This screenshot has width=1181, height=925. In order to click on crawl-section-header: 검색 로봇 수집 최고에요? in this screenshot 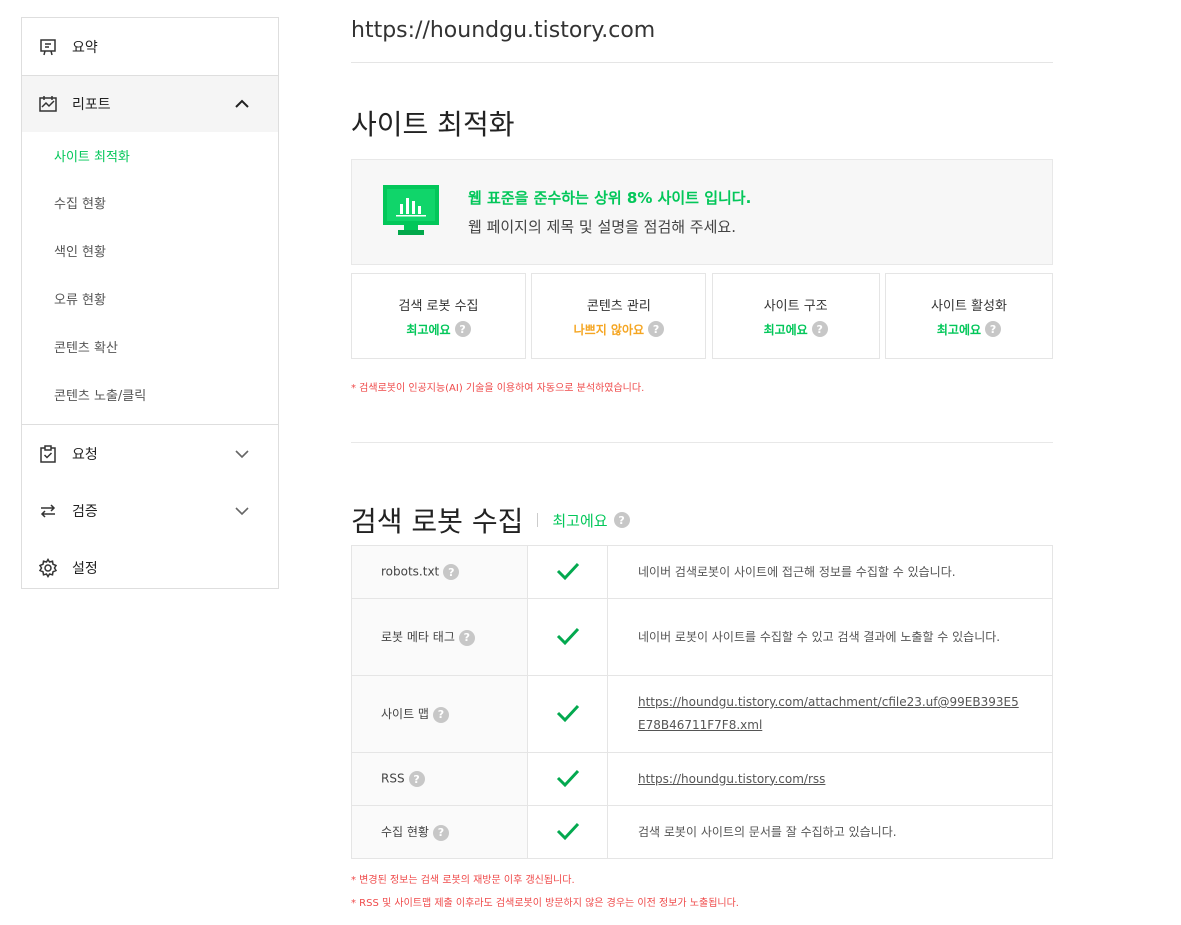, I will do `click(702, 520)`.